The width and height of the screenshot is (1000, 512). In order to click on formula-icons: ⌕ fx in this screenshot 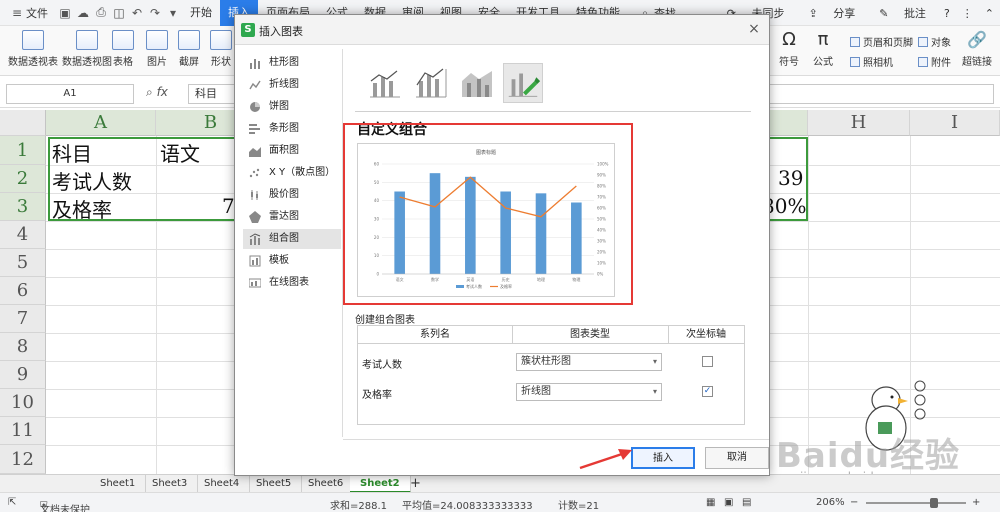, I will do `click(157, 92)`.